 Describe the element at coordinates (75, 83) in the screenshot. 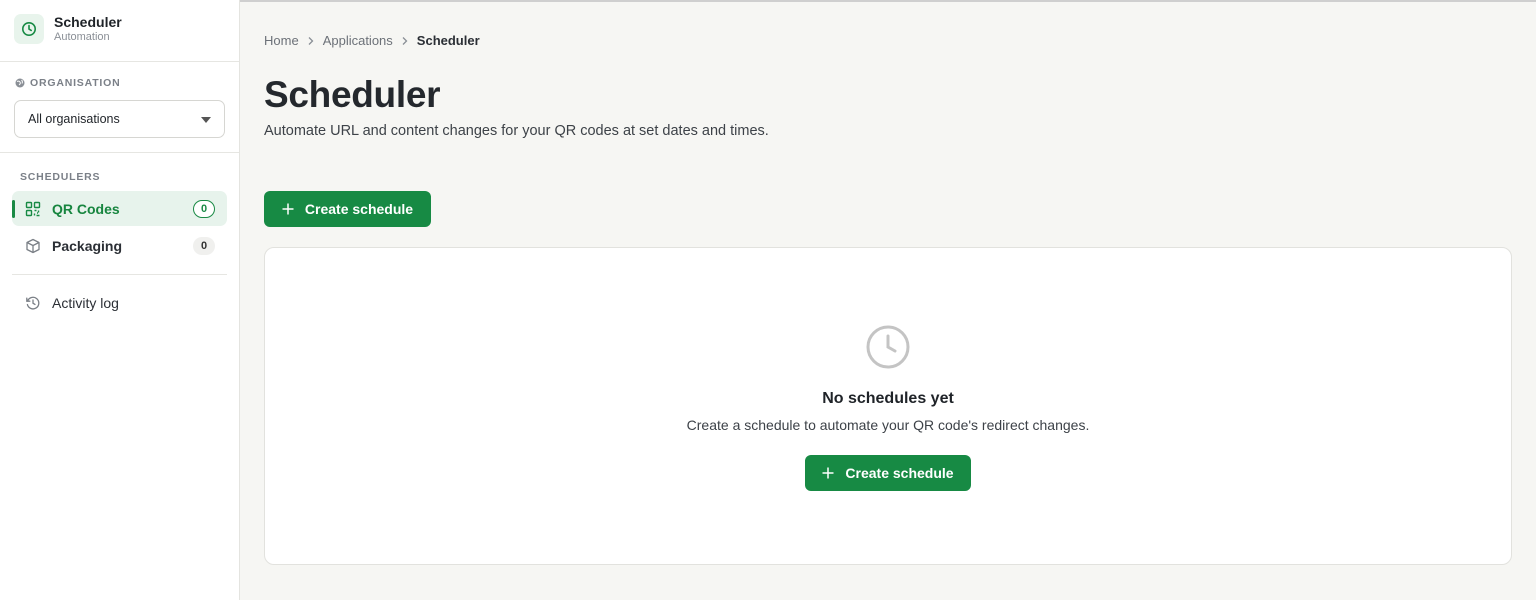

I see `organisation-label-text: ORGANISATION` at that location.